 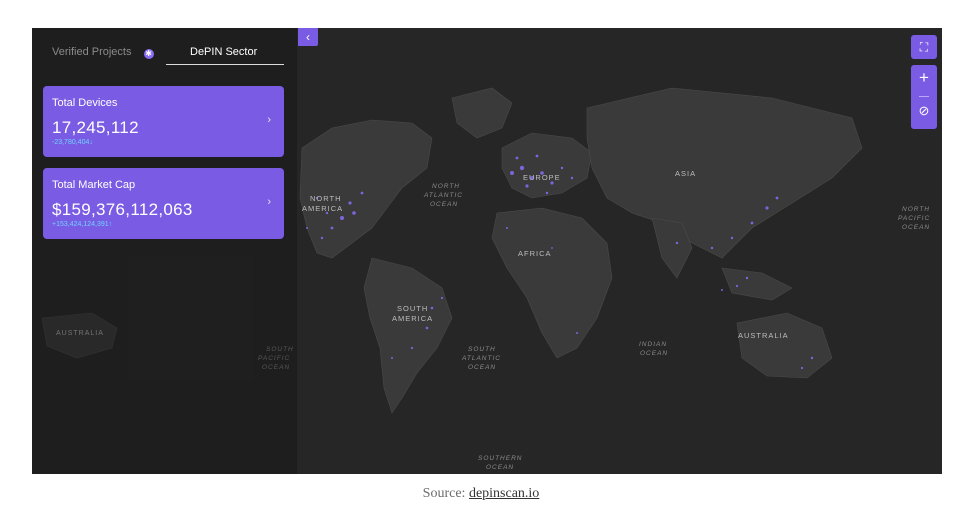 What do you see at coordinates (482, 113) in the screenshot?
I see `greenland-land` at bounding box center [482, 113].